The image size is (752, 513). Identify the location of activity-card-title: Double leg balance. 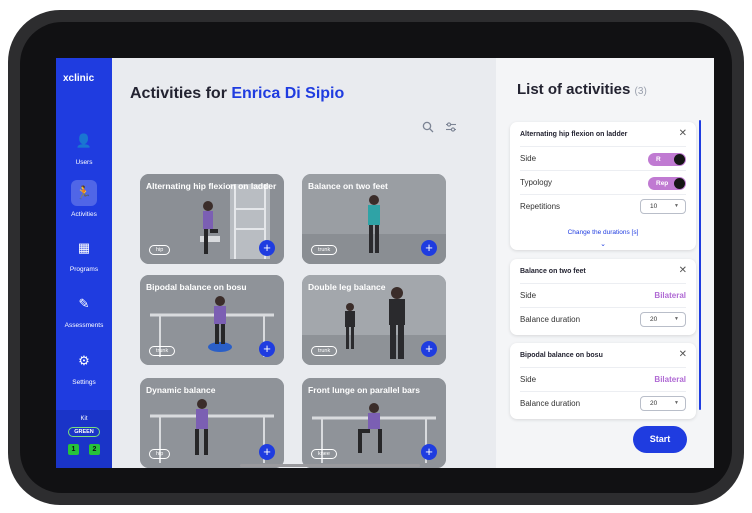
(347, 287).